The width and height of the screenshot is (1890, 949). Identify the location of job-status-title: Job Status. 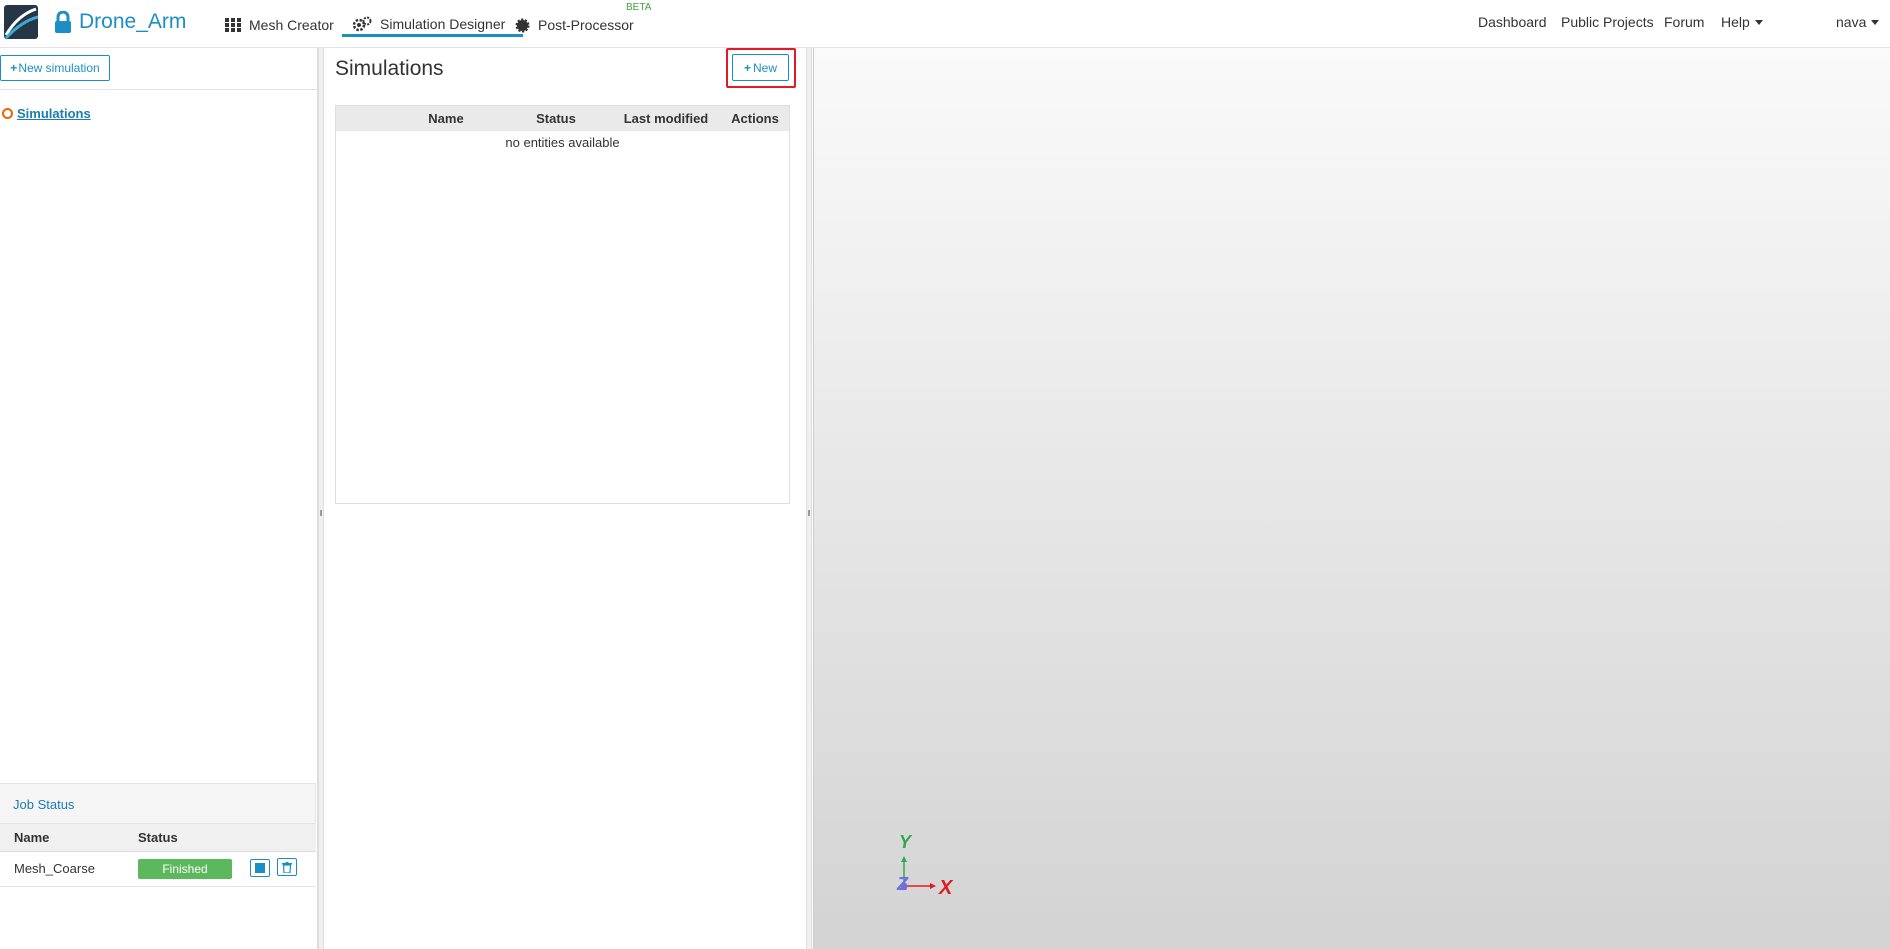
(158, 803).